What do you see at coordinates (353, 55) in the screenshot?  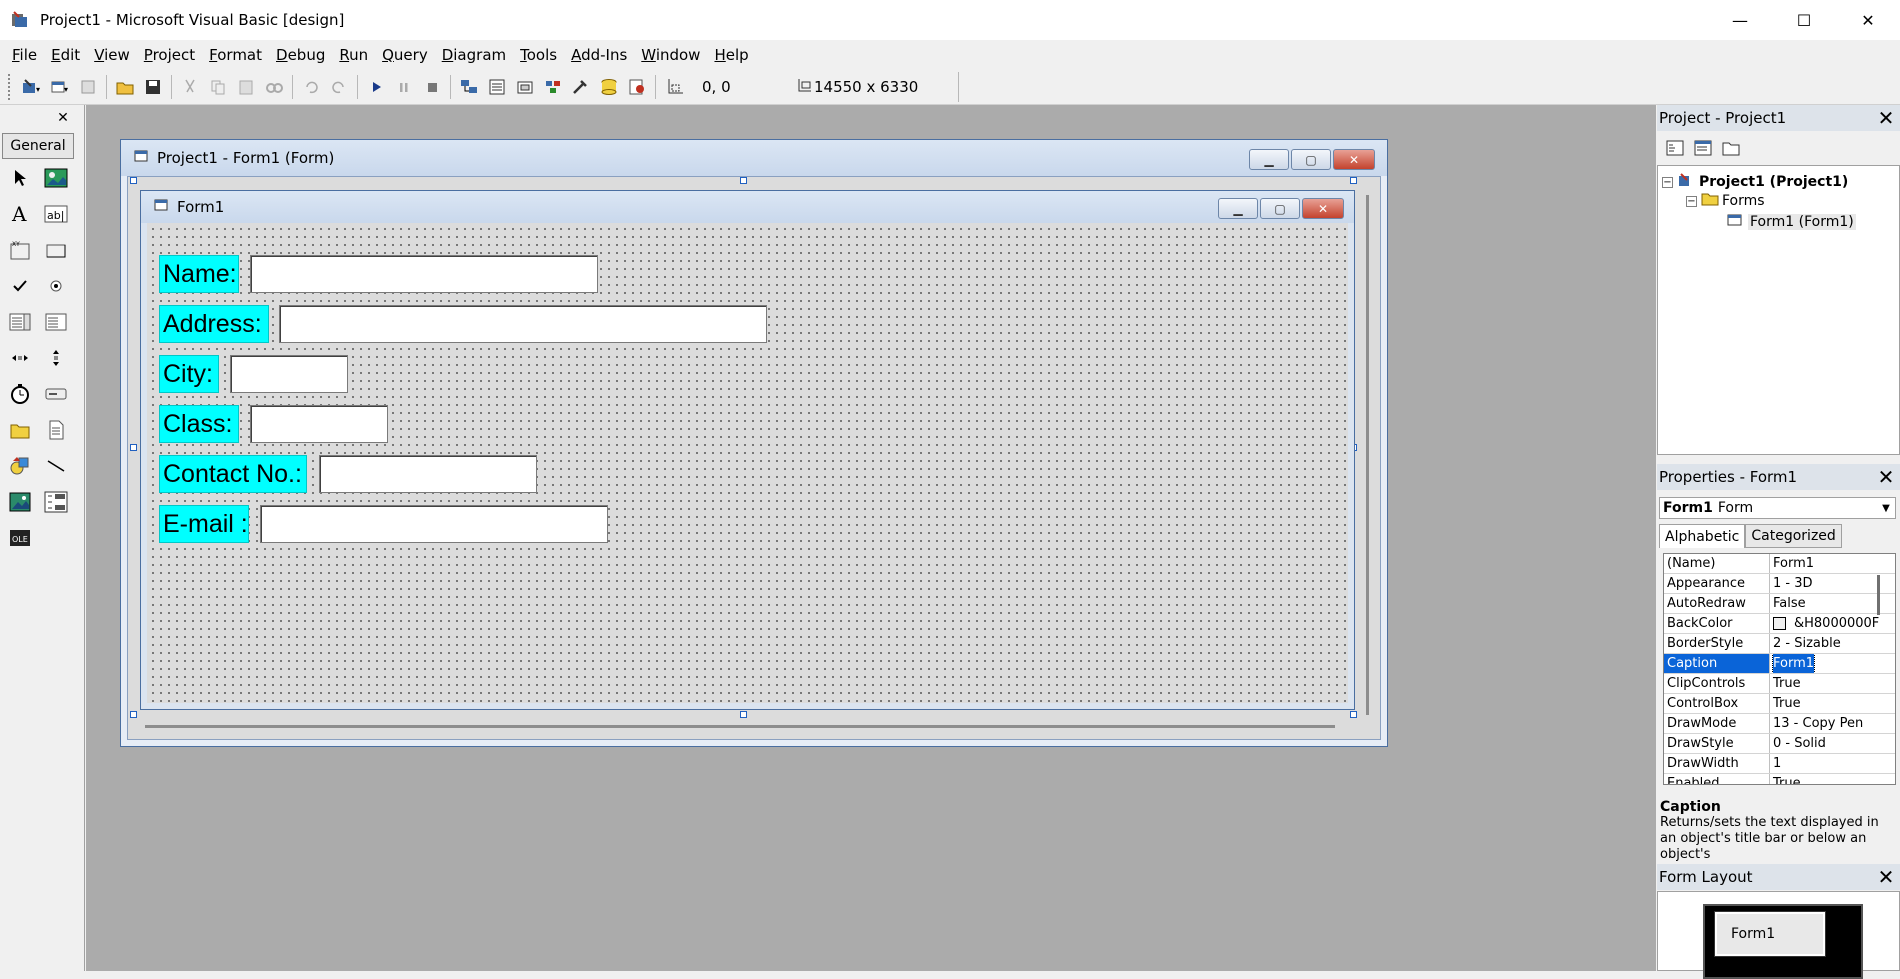 I see `menu-run: Run` at bounding box center [353, 55].